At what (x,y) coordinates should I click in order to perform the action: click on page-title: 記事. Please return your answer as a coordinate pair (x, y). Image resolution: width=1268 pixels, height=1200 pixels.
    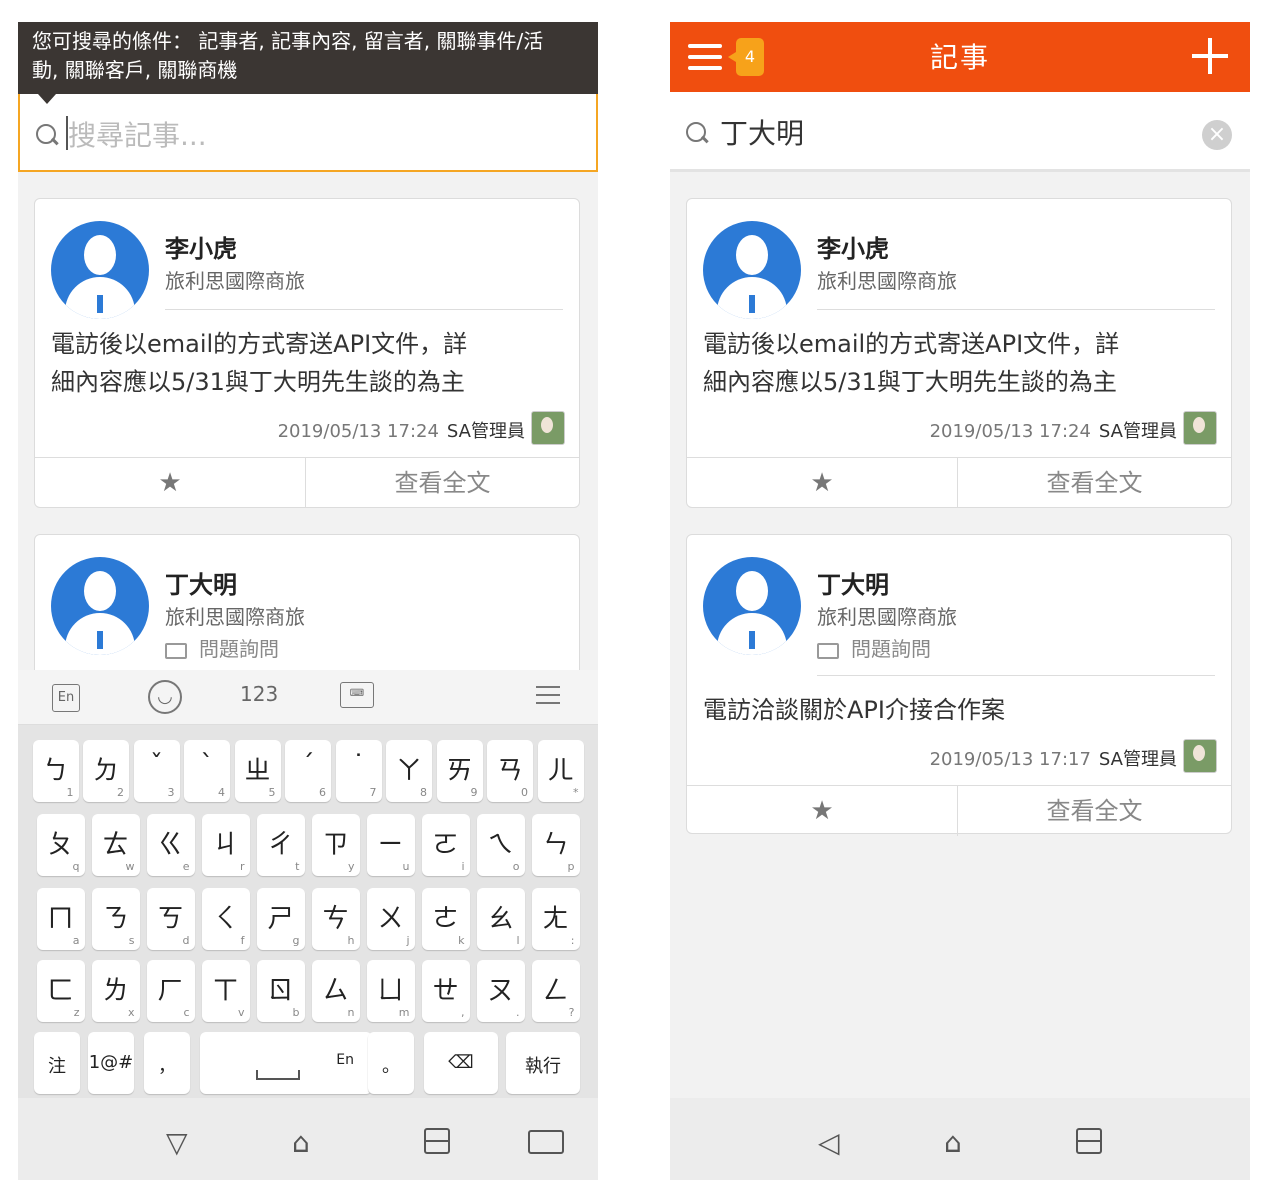
    Looking at the image, I should click on (959, 57).